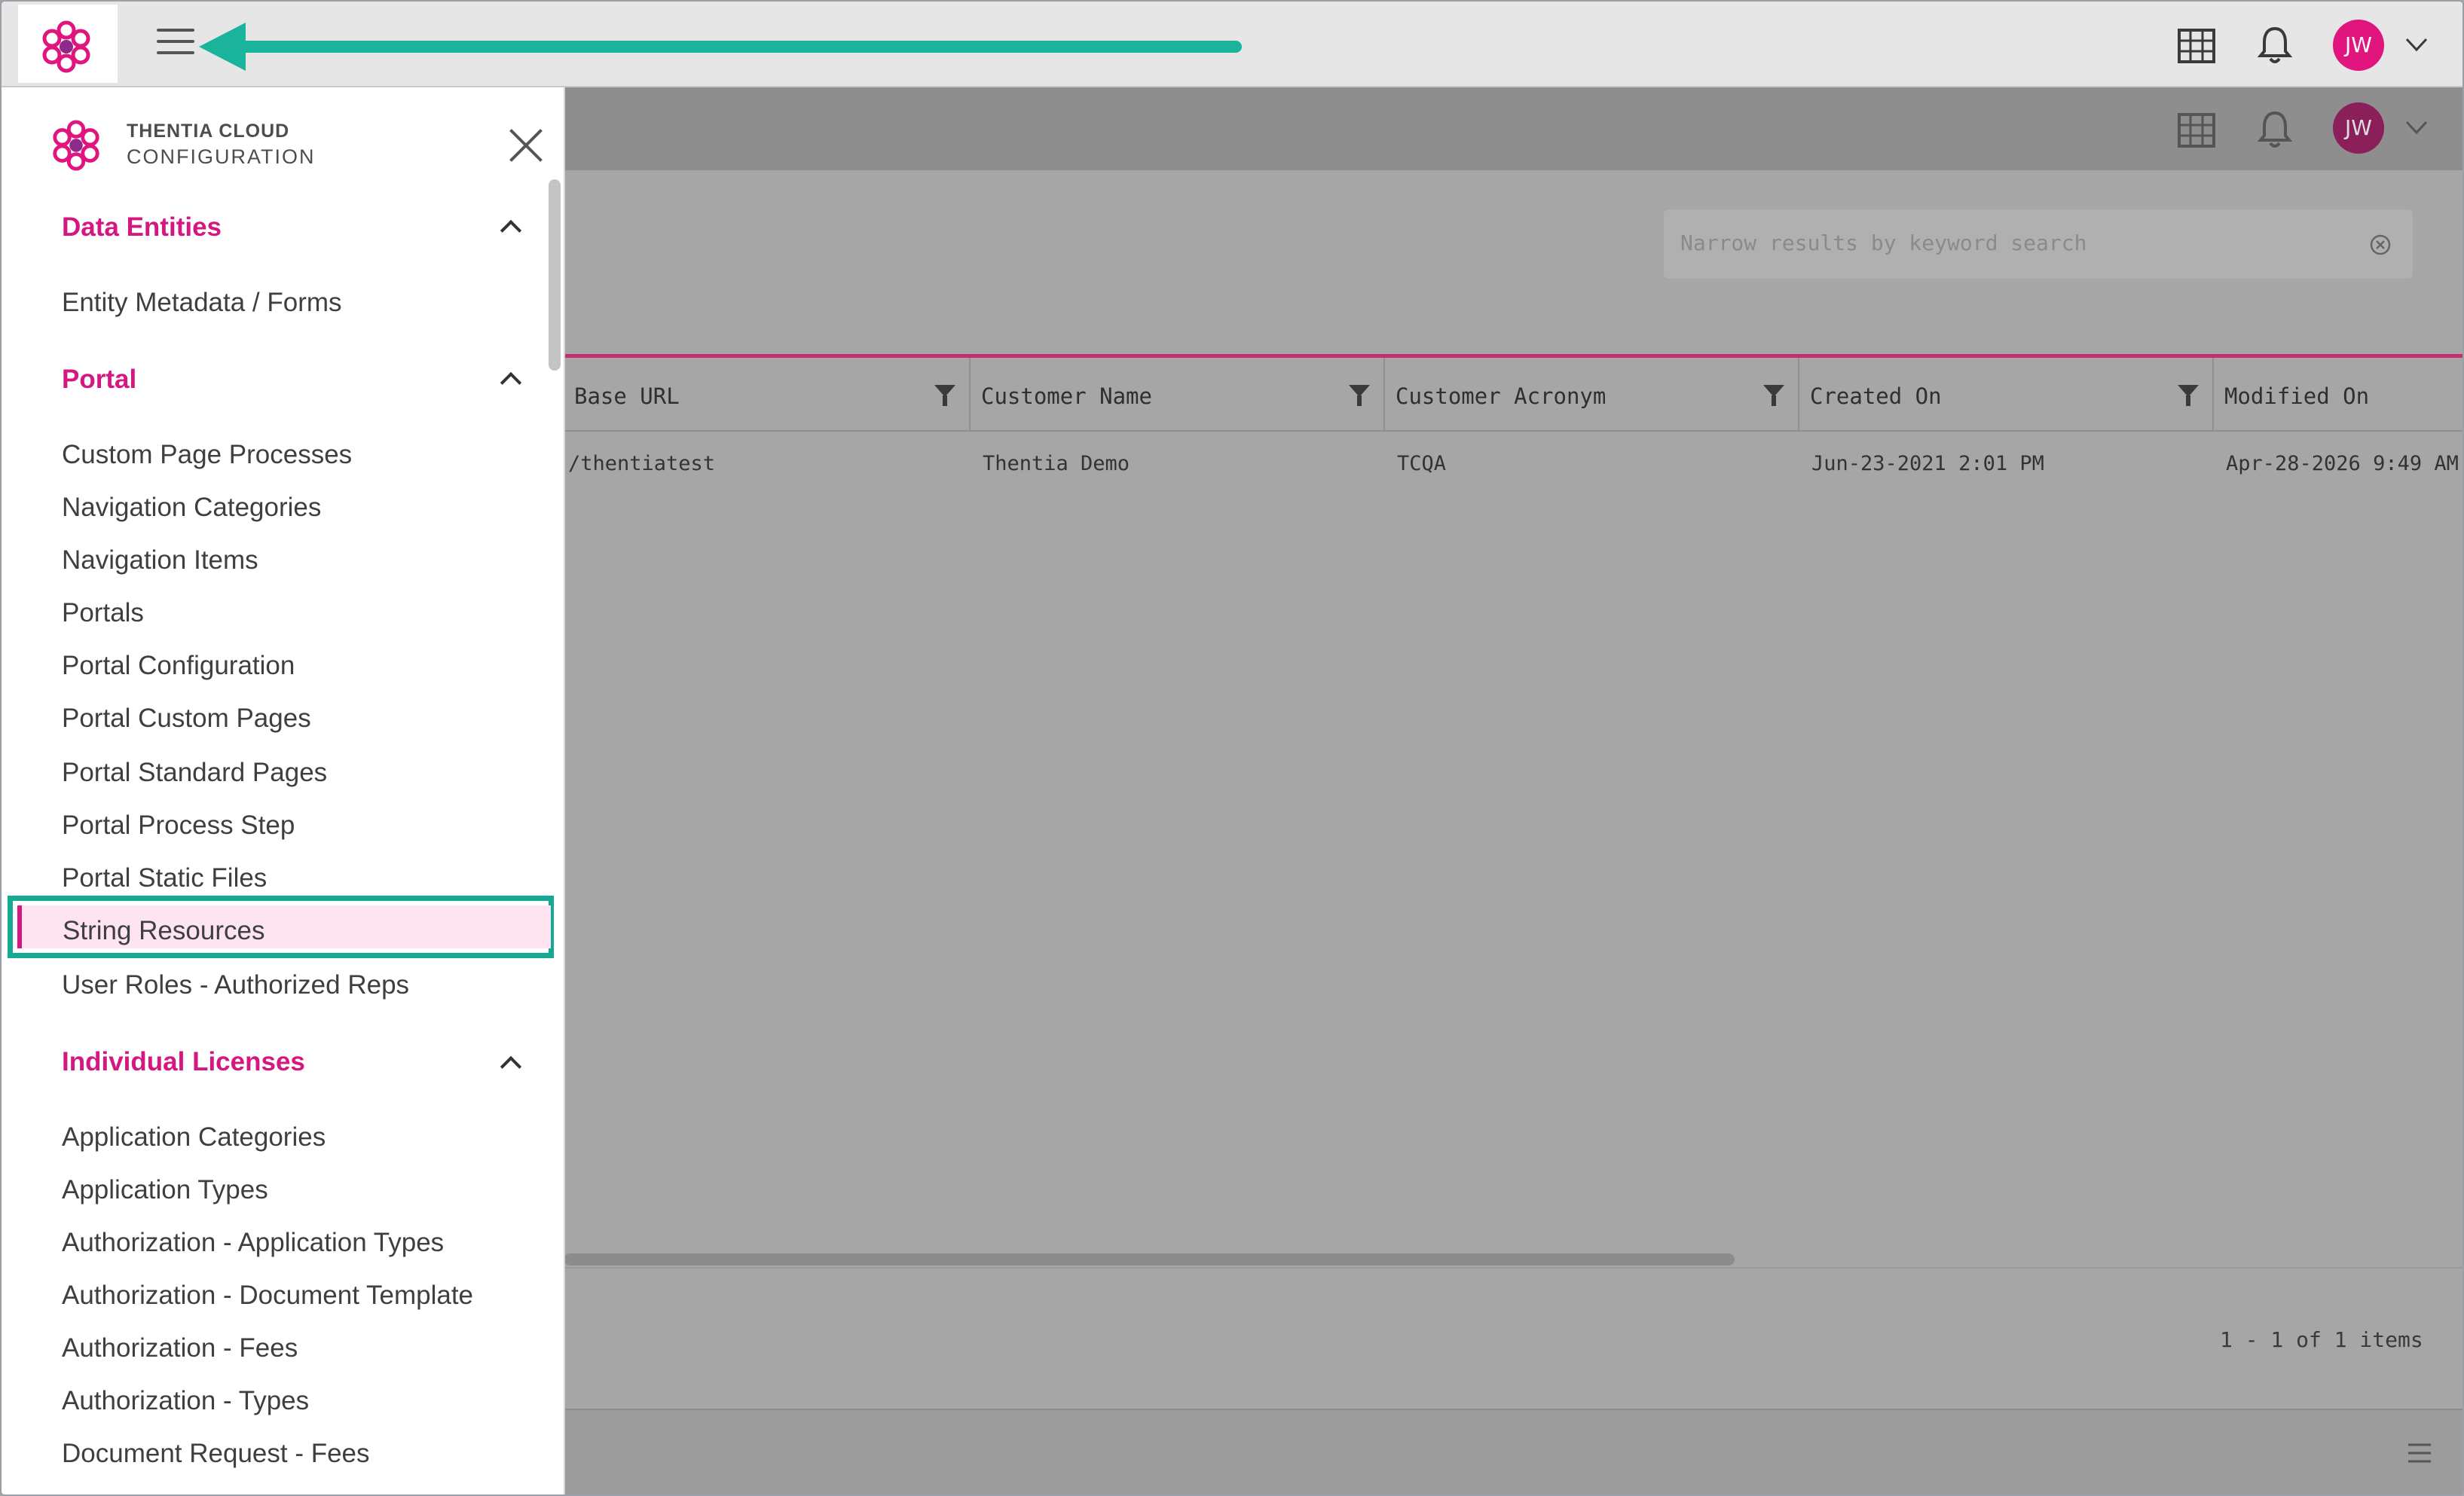 The image size is (2464, 1496). Describe the element at coordinates (2297, 396) in the screenshot. I see `column-label: Modified On` at that location.